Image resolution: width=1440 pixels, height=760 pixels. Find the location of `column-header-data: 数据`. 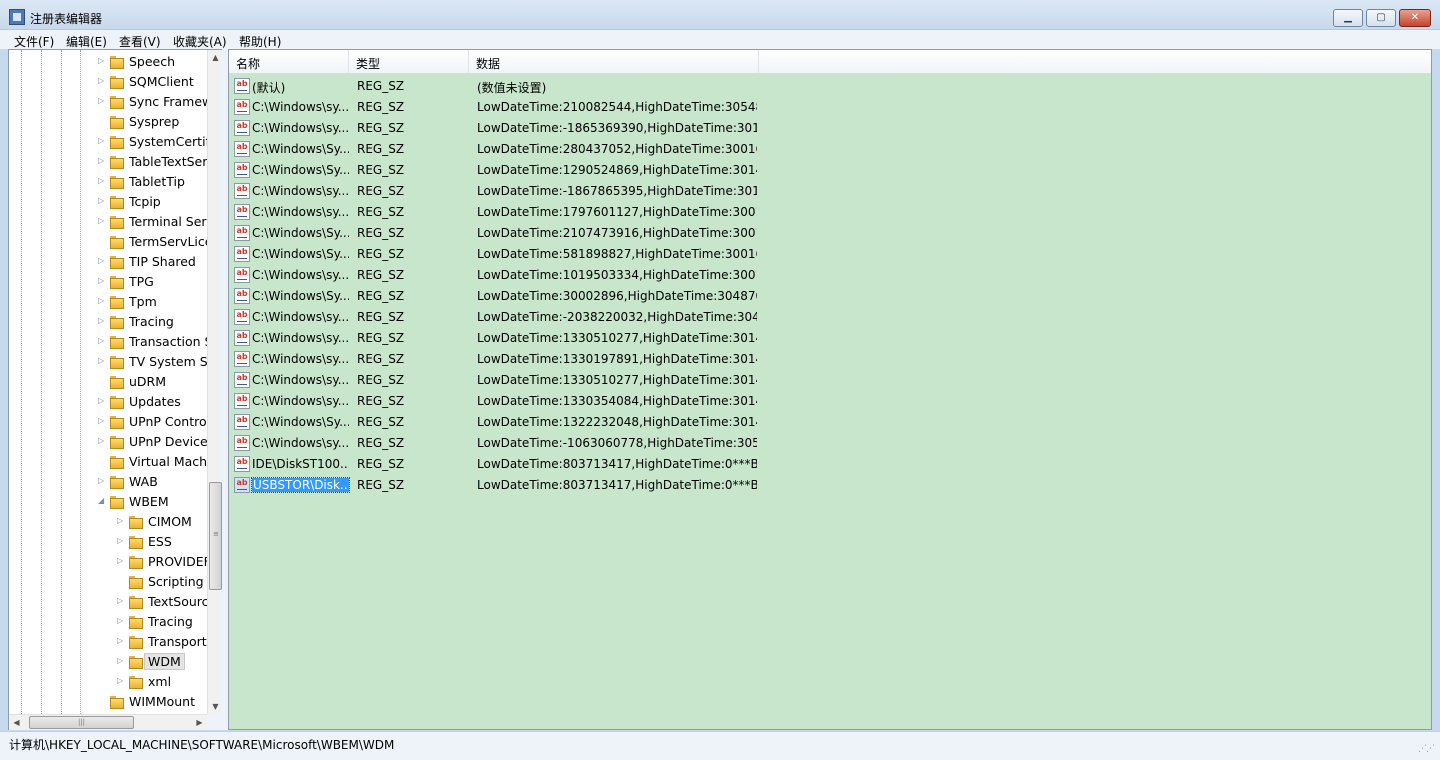

column-header-data: 数据 is located at coordinates (614, 61).